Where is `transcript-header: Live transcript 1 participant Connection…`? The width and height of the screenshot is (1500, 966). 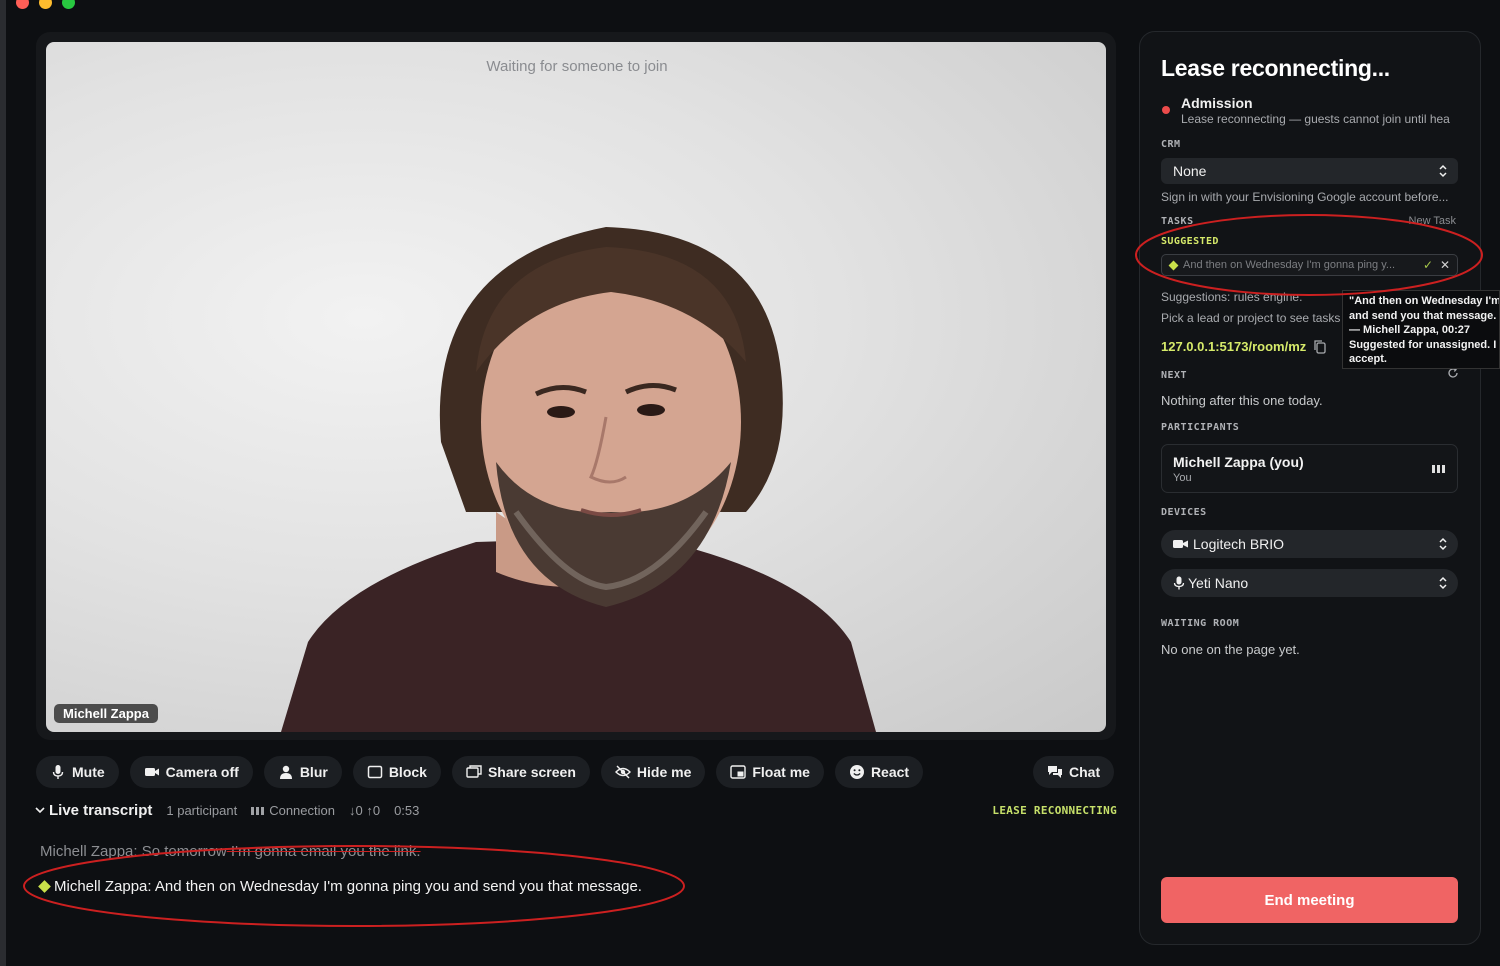 transcript-header: Live transcript 1 participant Connection… is located at coordinates (576, 810).